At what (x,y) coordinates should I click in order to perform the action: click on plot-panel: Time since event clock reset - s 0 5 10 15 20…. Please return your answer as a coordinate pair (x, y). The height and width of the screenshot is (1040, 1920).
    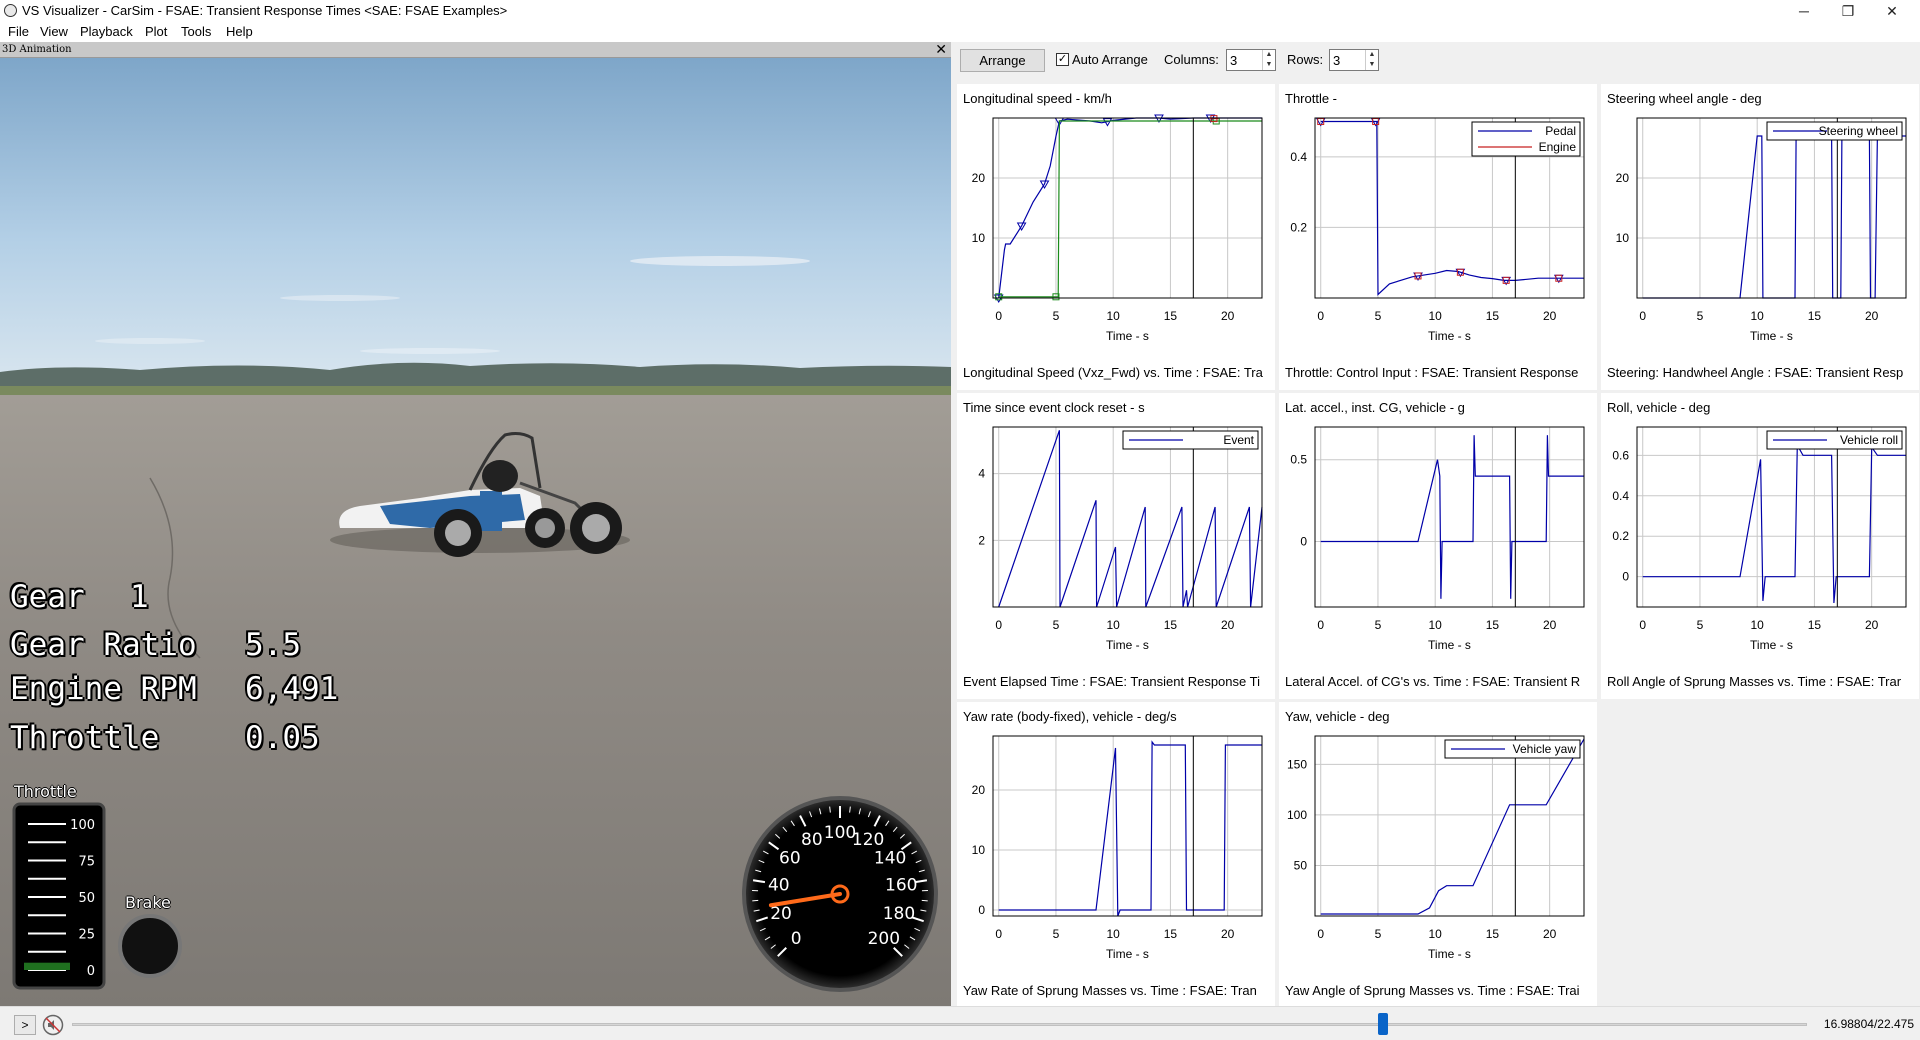
    Looking at the image, I should click on (1116, 546).